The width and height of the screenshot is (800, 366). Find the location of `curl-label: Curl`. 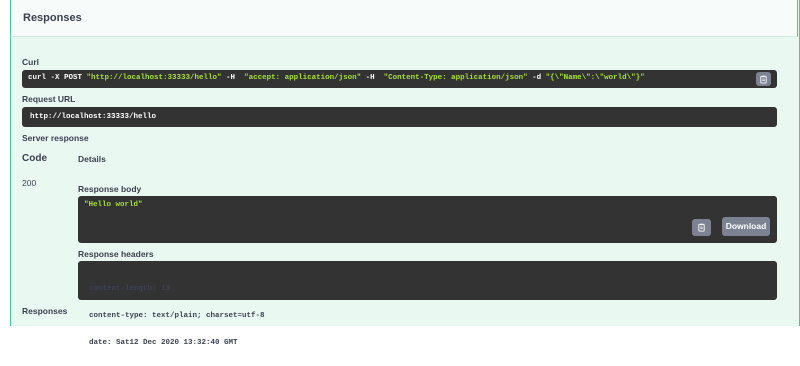

curl-label: Curl is located at coordinates (30, 62).